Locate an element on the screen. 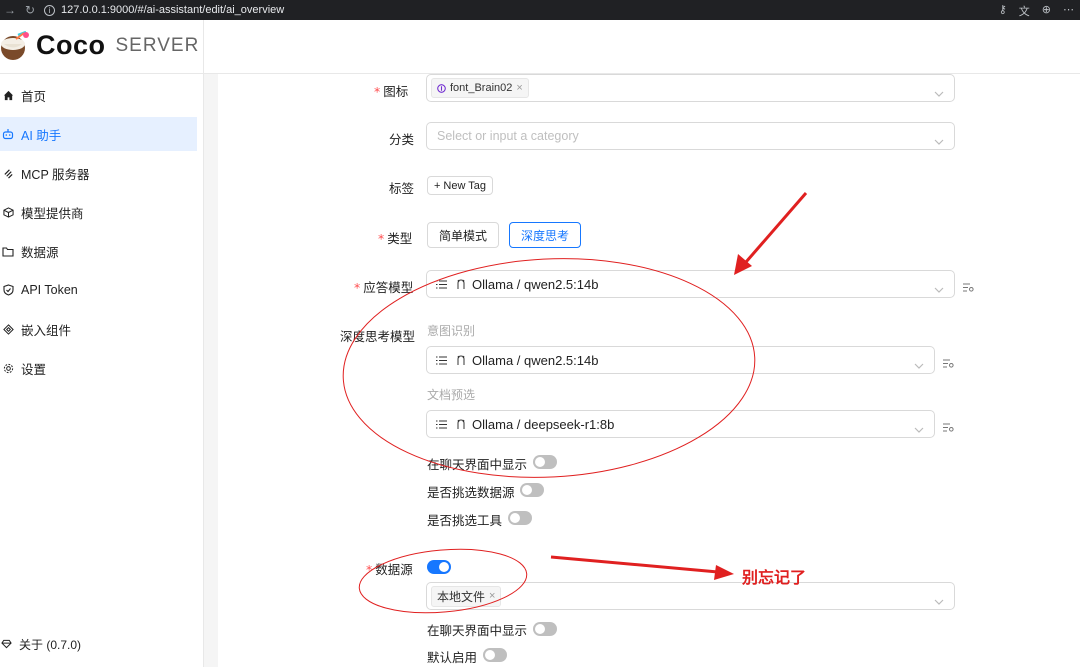 The height and width of the screenshot is (667, 1080). sidebar-item-label: 首页 is located at coordinates (34, 96).